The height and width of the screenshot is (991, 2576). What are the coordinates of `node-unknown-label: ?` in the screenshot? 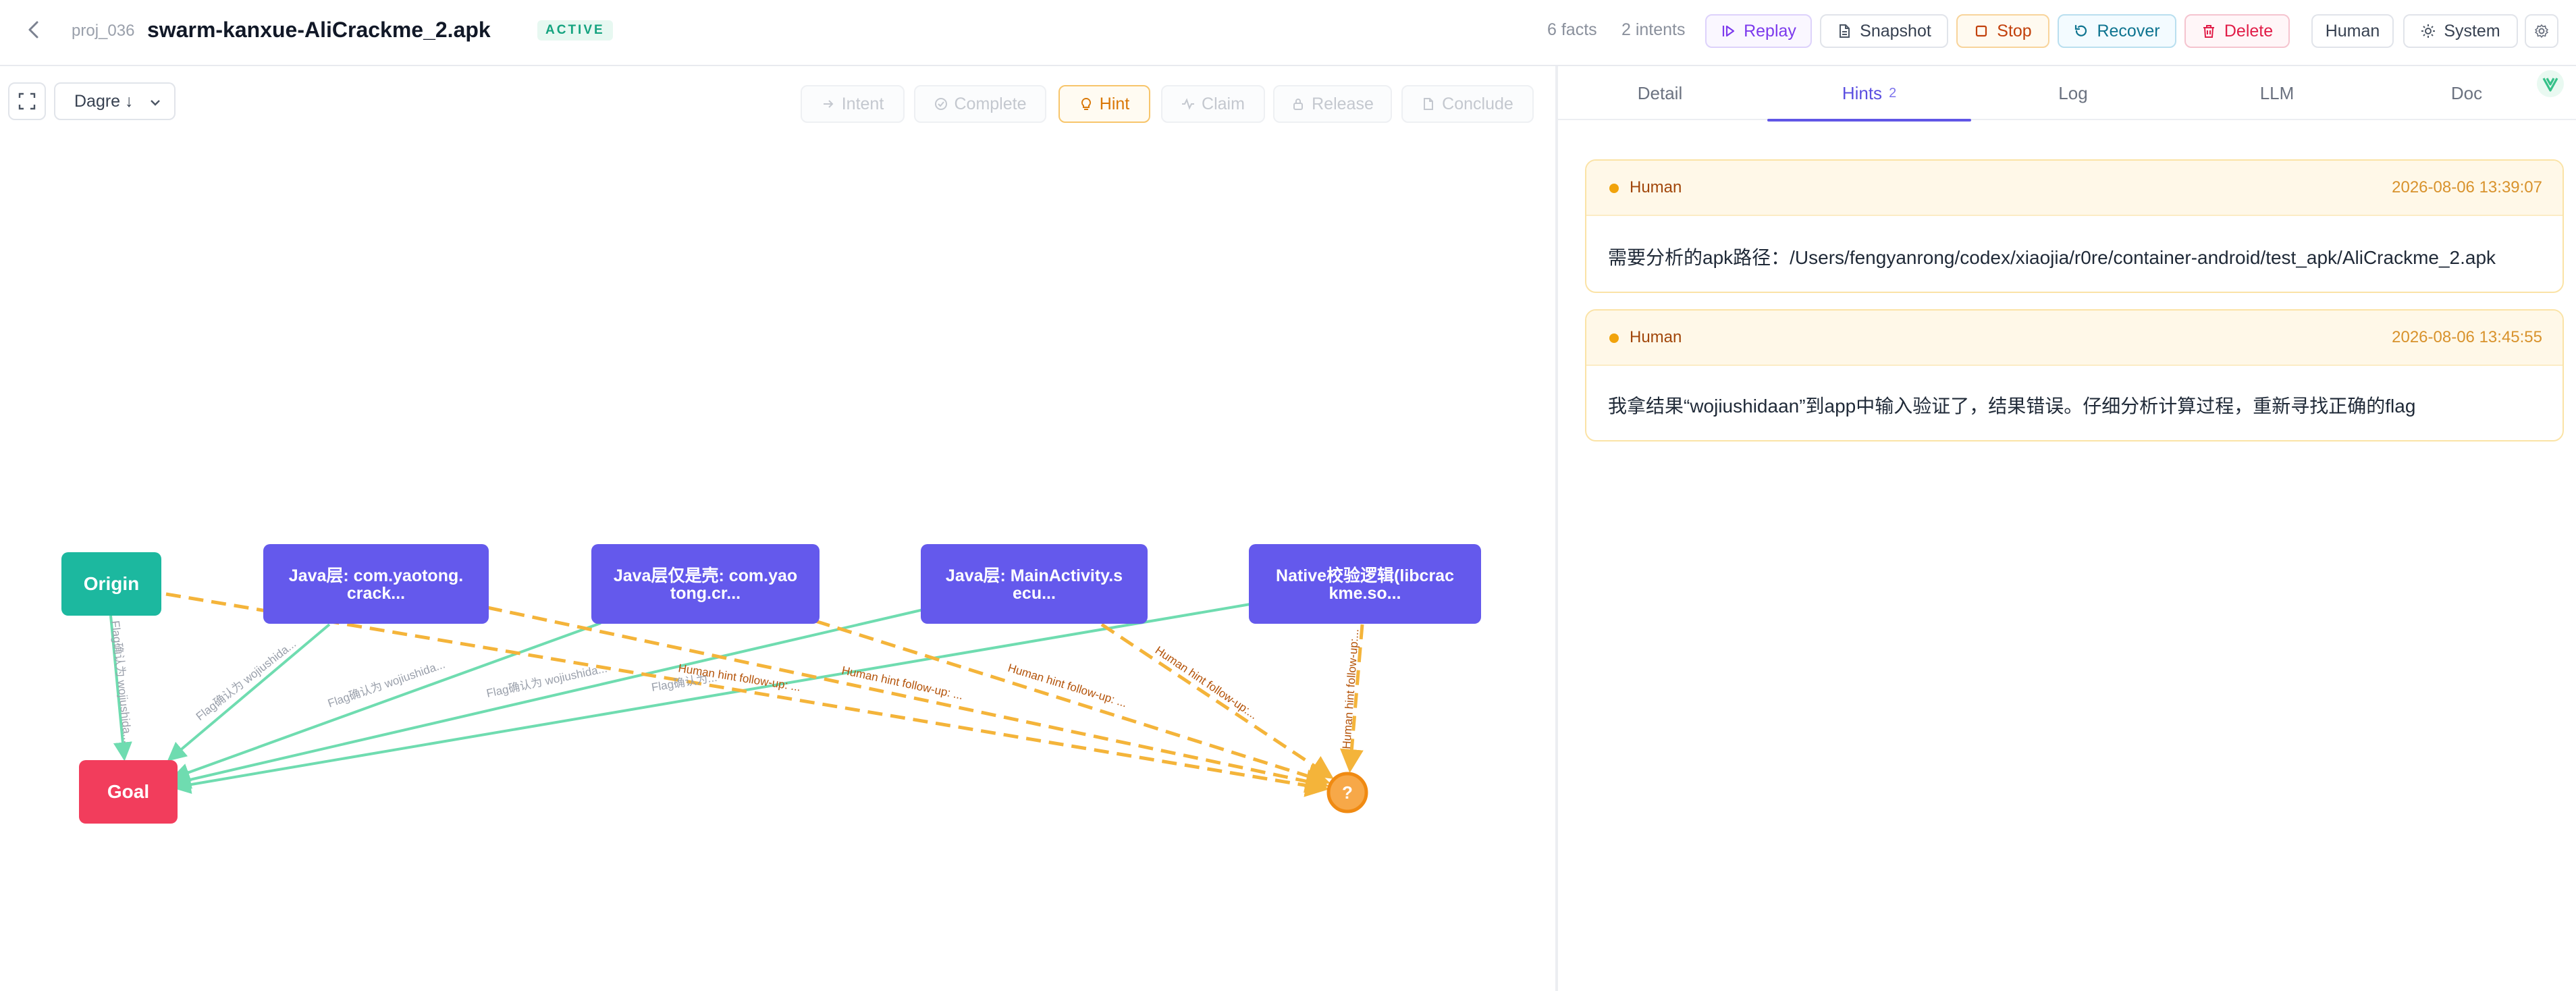 It's located at (1347, 792).